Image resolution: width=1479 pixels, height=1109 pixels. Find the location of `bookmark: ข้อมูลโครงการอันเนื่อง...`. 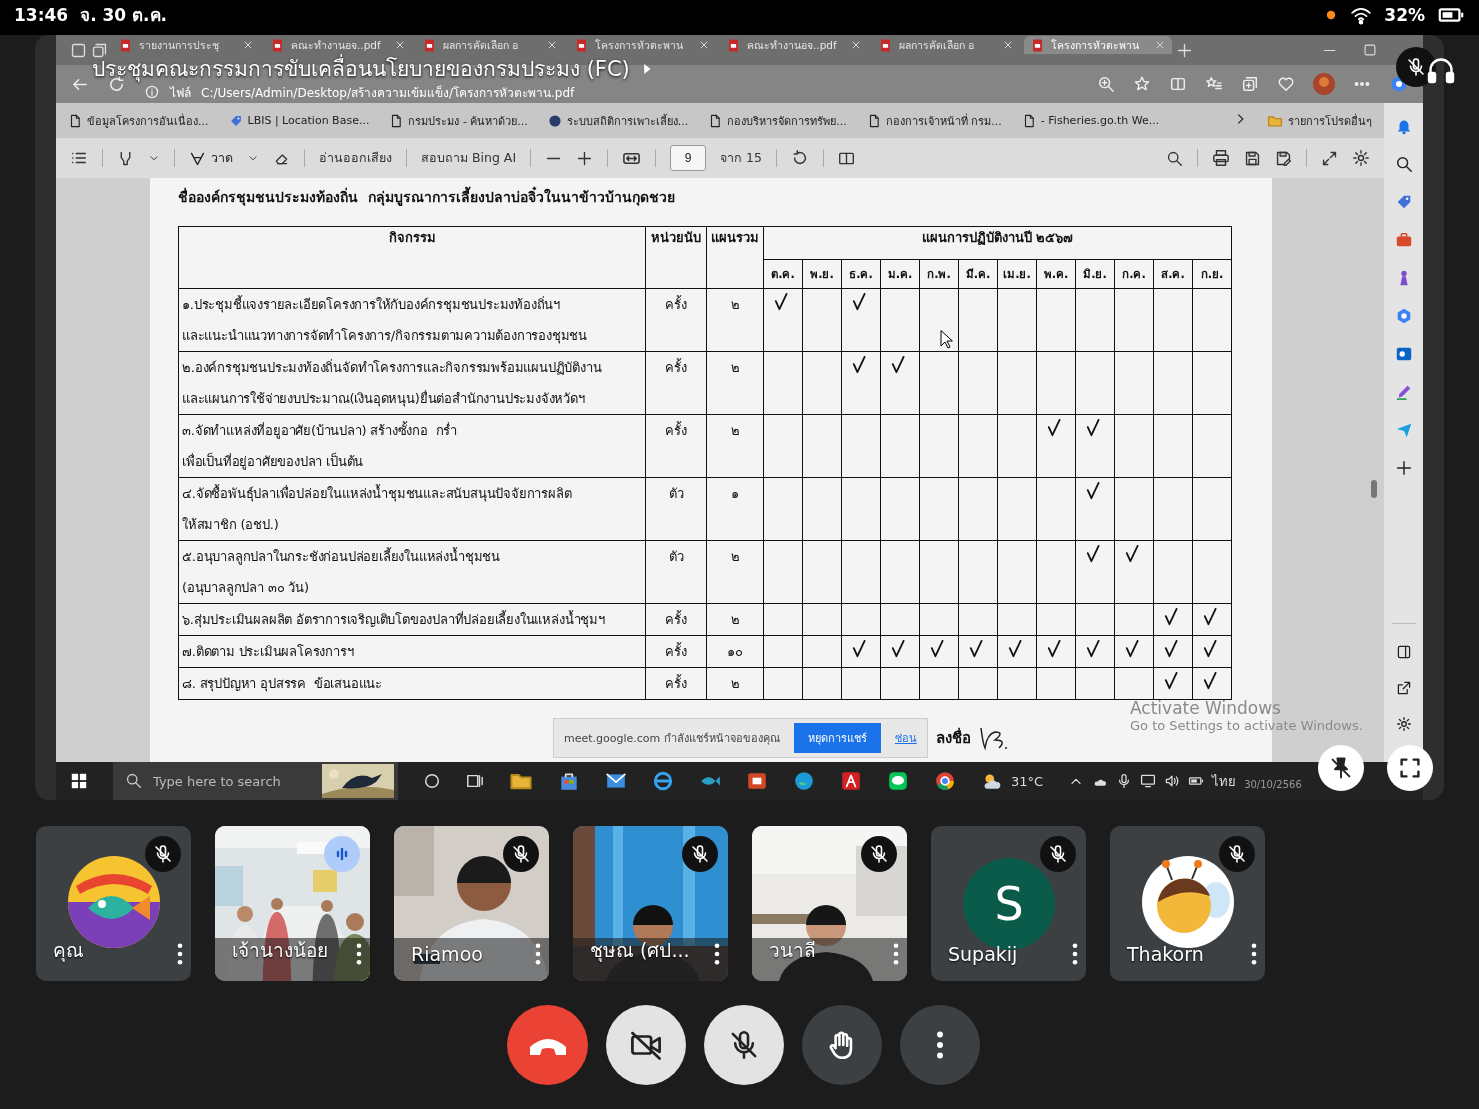

bookmark: ข้อมูลโครงการอันเนื่อง... is located at coordinates (138, 120).